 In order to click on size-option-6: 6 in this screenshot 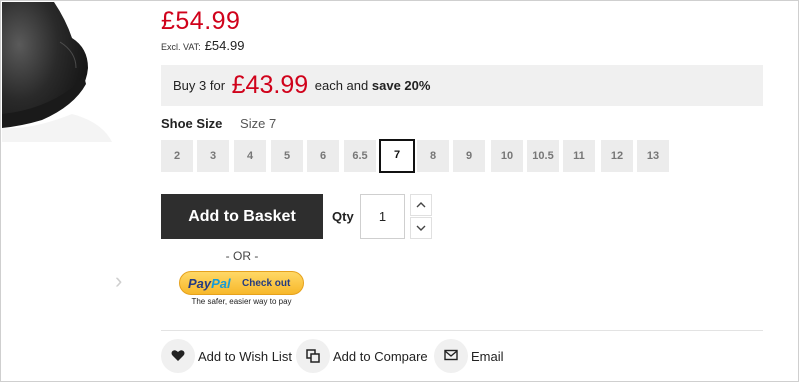, I will do `click(323, 156)`.